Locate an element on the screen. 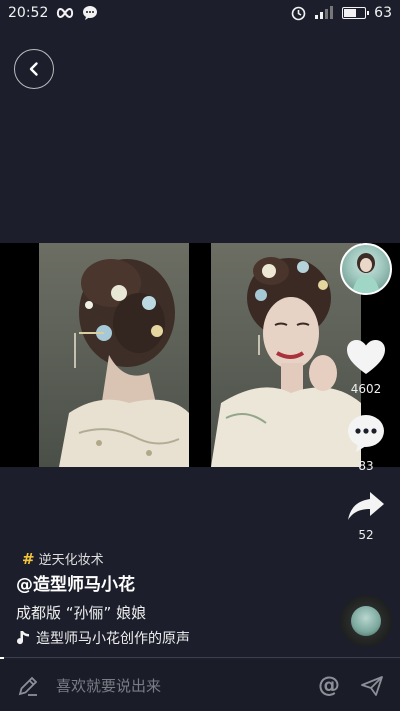  signal-icon is located at coordinates (324, 13).